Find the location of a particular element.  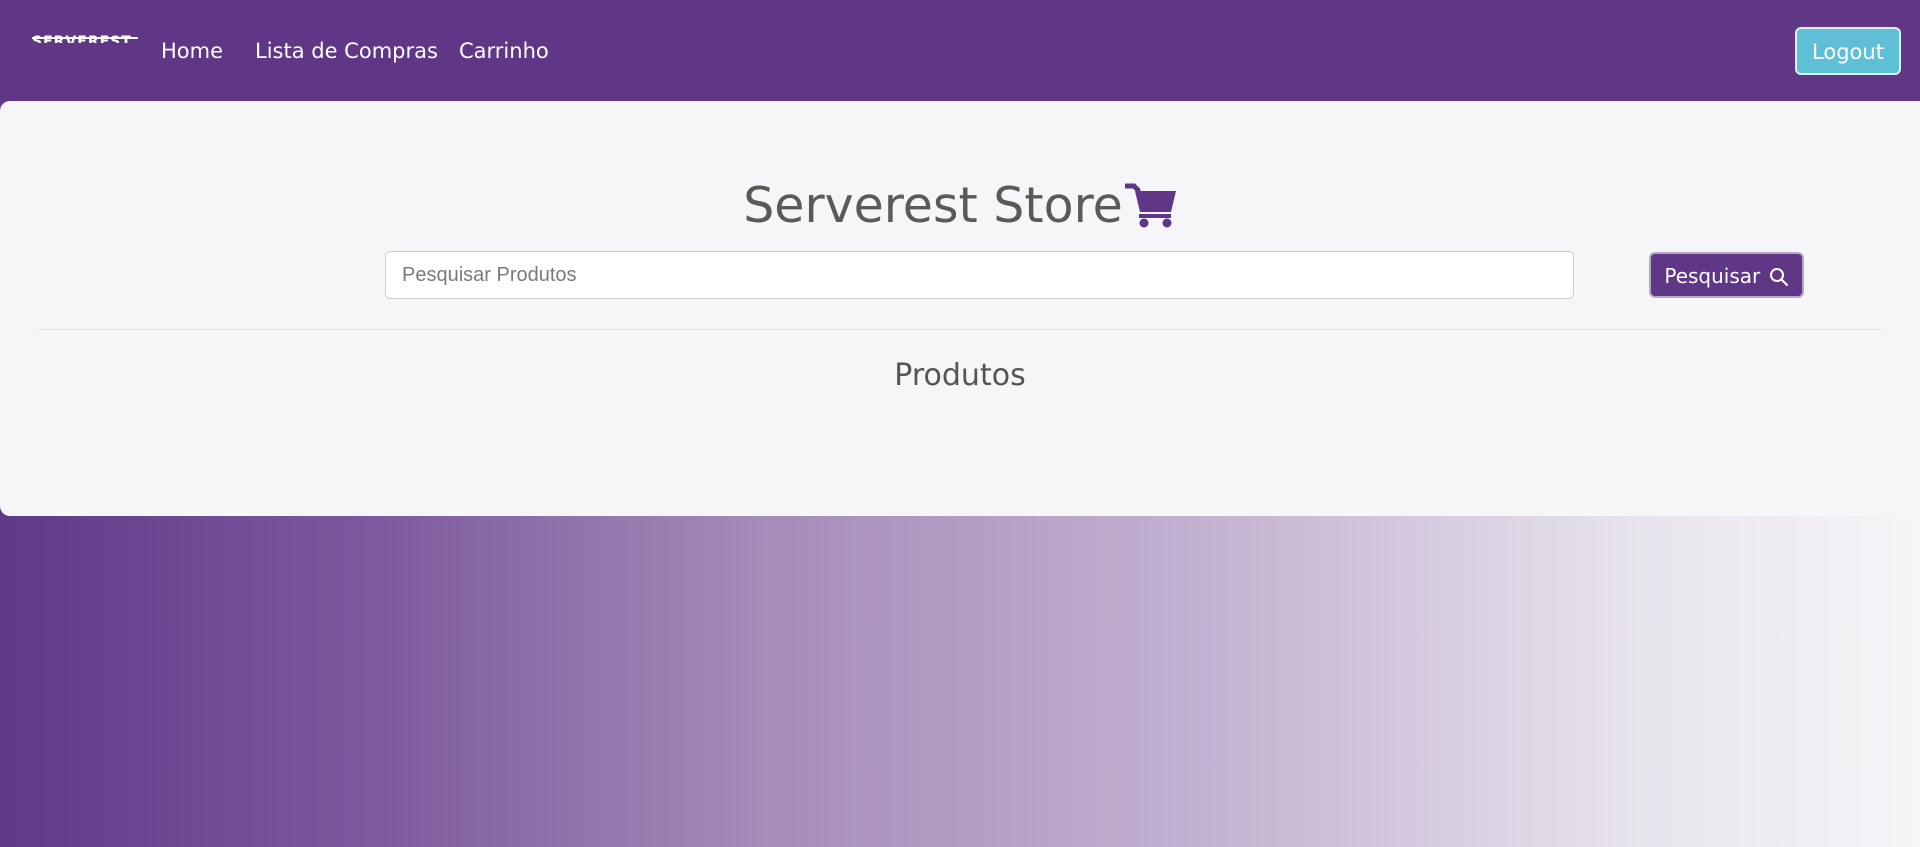

search-input is located at coordinates (979, 275).